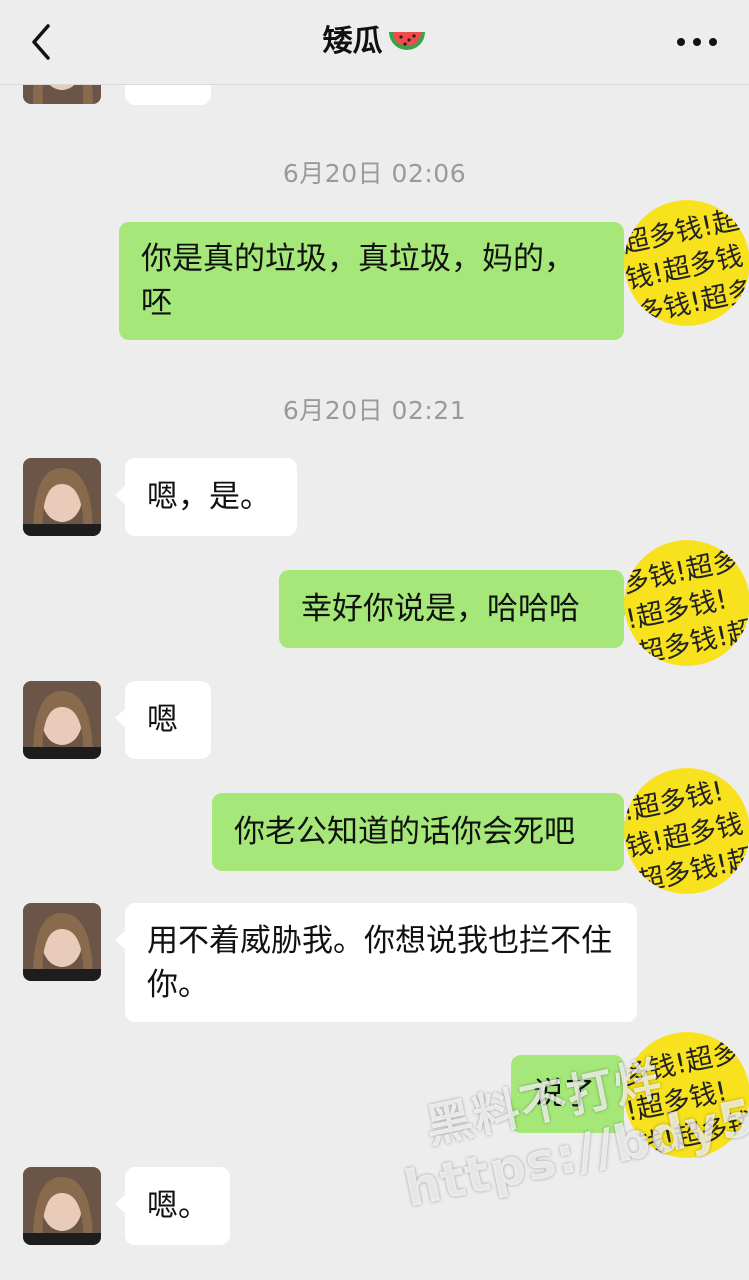  I want to click on message-bubble-incoming: 嗯，是。, so click(206, 497).